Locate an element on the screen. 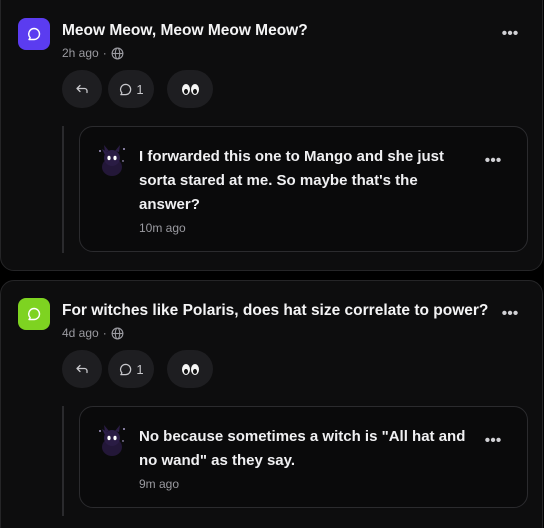  reply-time: 10m ago is located at coordinates (162, 228).